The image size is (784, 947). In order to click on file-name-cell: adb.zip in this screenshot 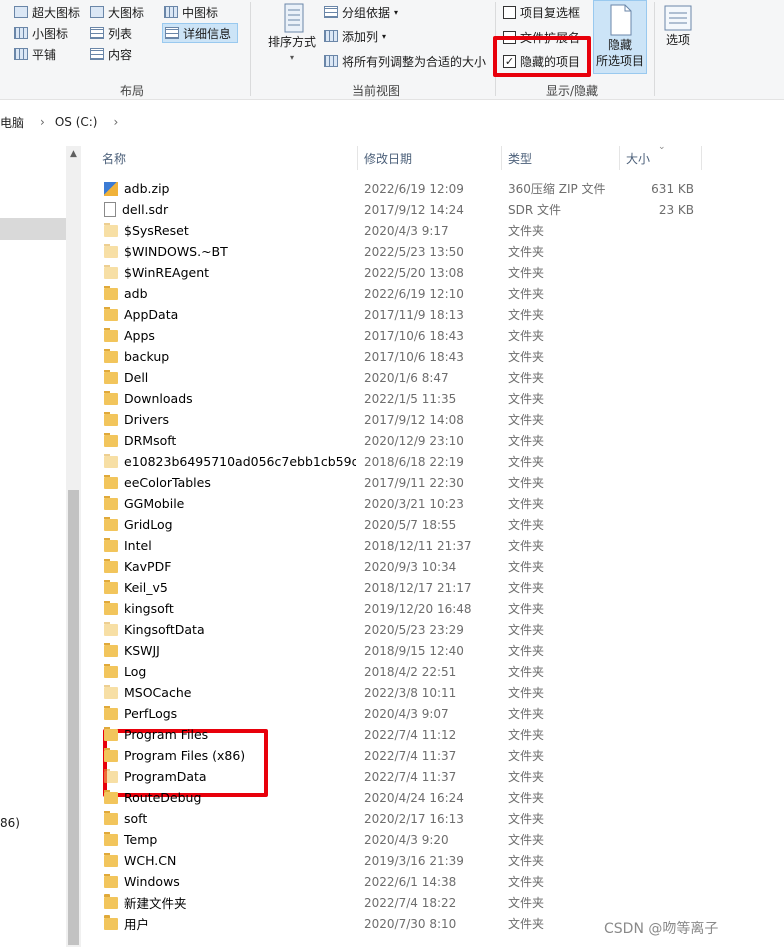, I will do `click(230, 188)`.